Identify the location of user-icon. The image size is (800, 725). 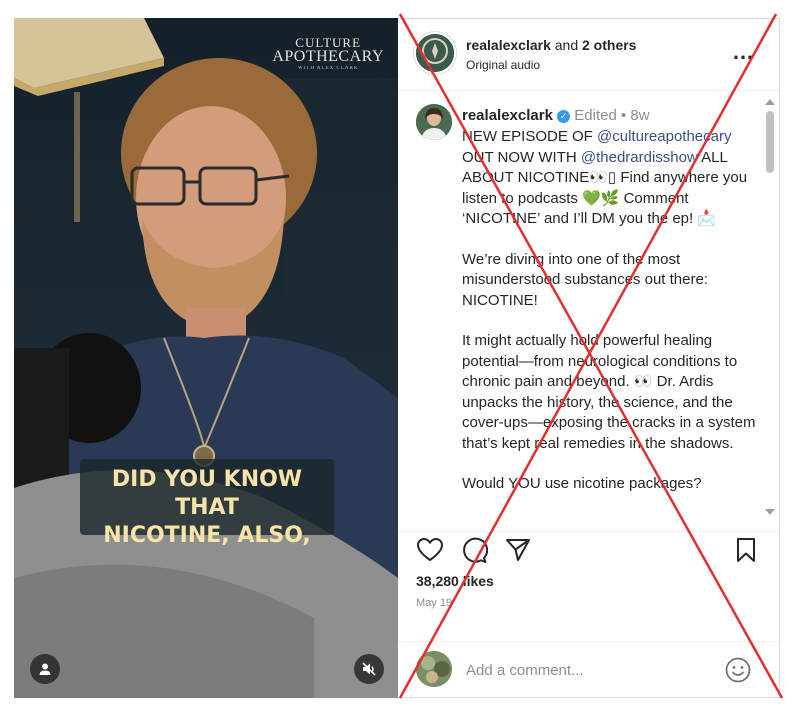
(45, 669).